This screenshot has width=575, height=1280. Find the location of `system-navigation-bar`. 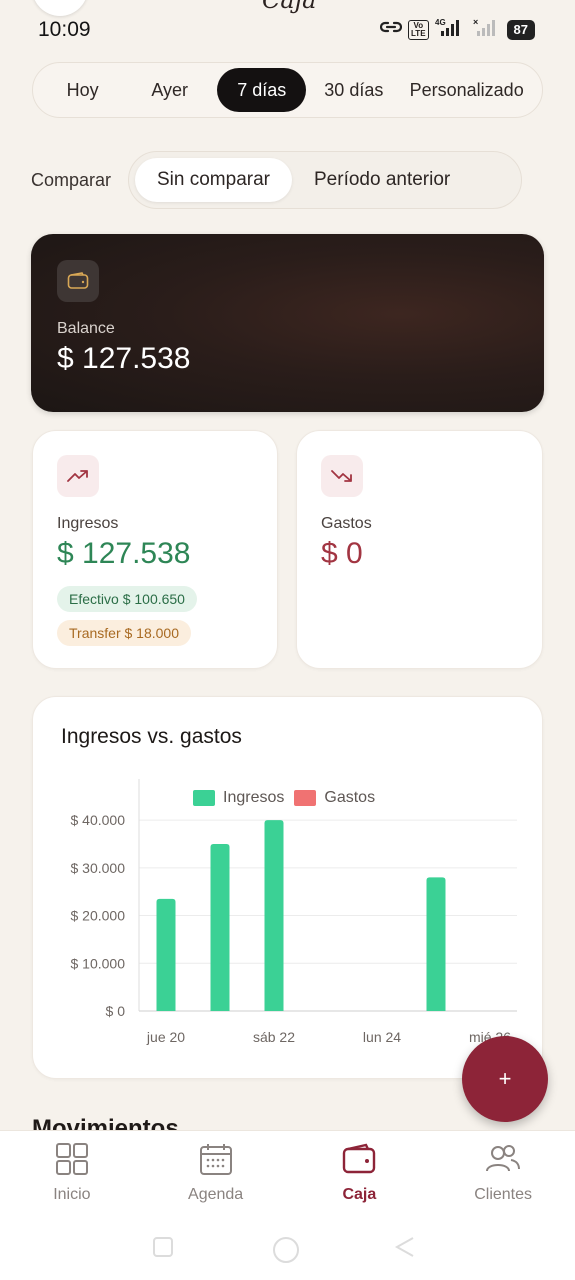

system-navigation-bar is located at coordinates (287, 1248).